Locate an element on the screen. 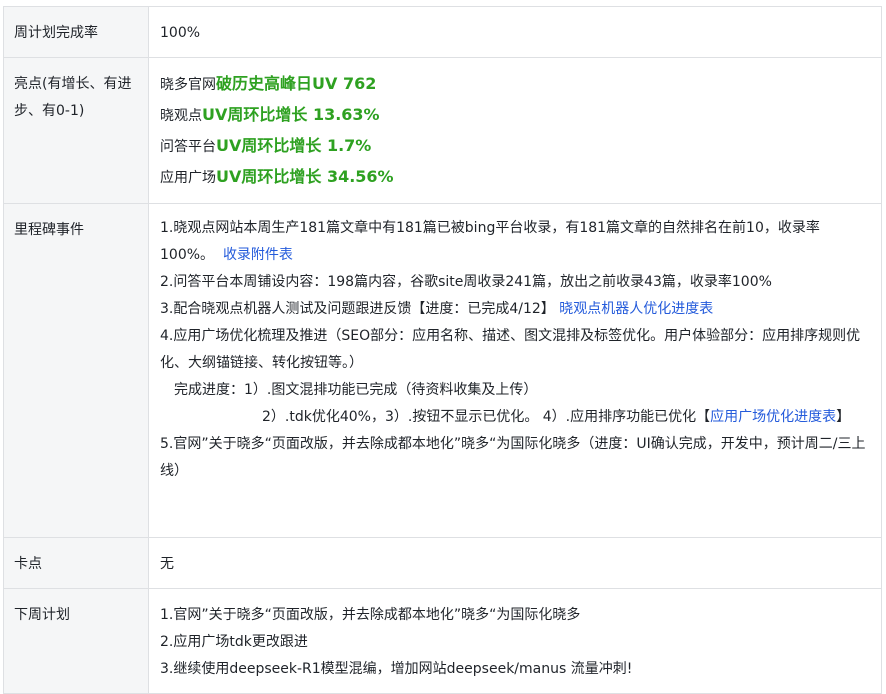  value-cell: 100% is located at coordinates (515, 32).